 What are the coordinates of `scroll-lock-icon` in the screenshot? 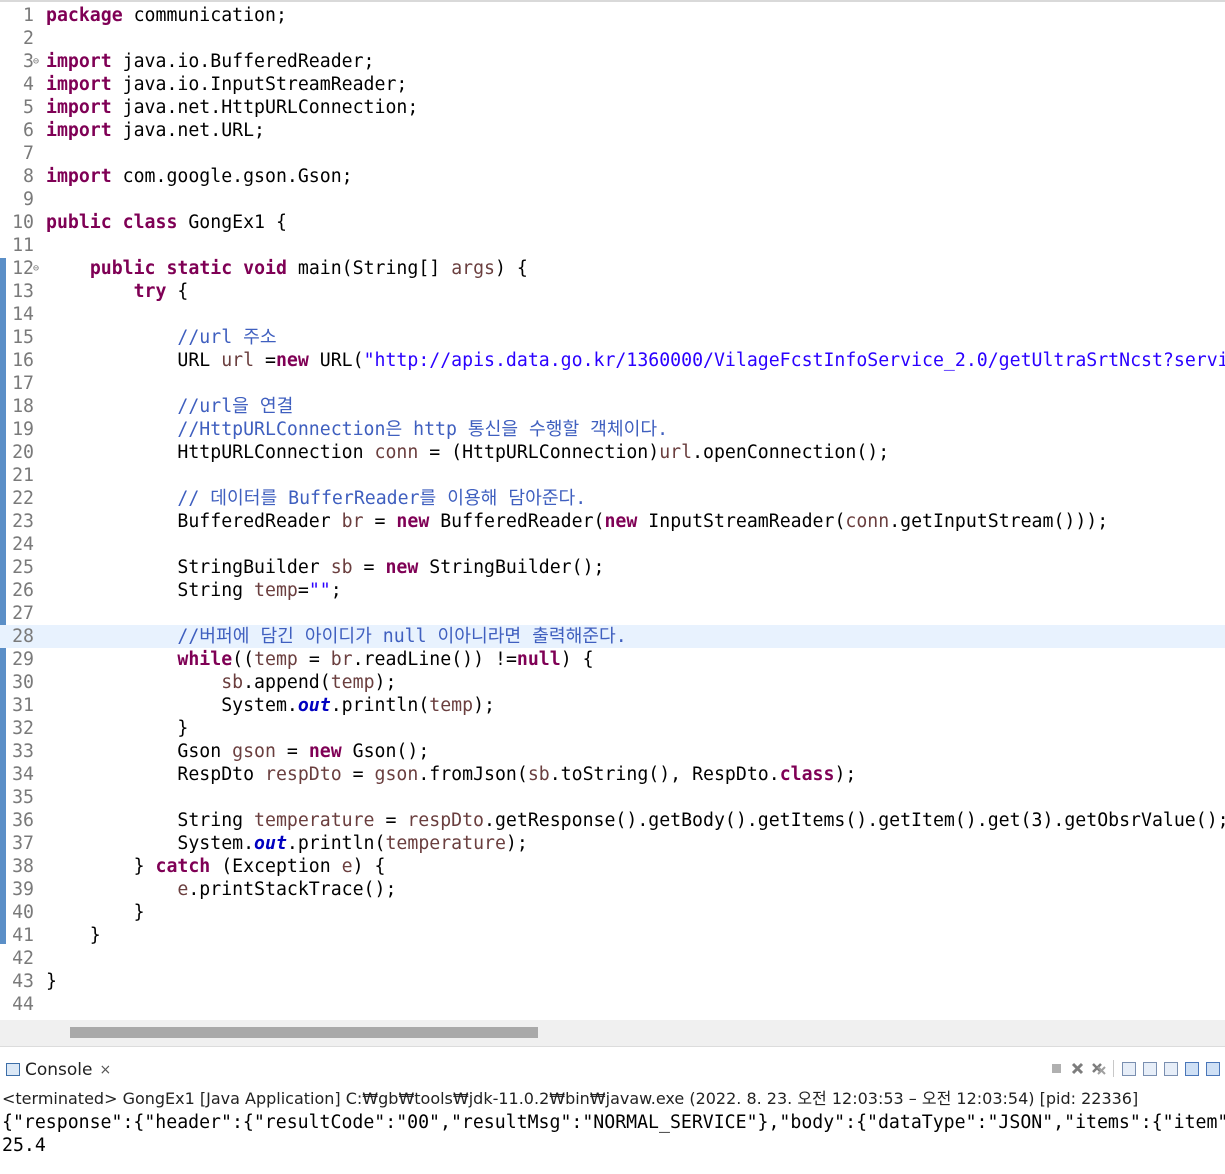 It's located at (1128, 1068).